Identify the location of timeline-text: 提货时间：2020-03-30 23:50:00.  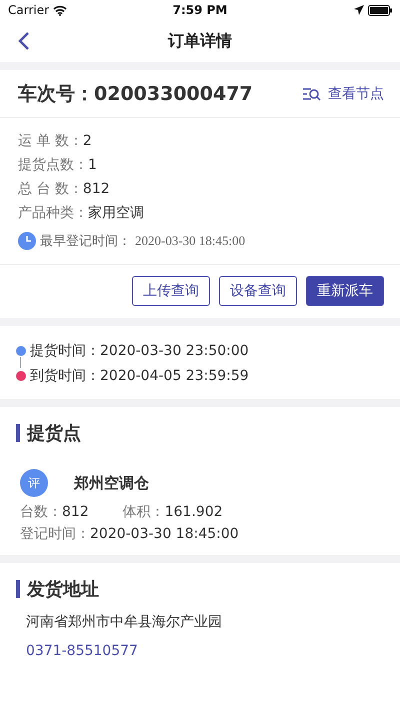
(139, 351).